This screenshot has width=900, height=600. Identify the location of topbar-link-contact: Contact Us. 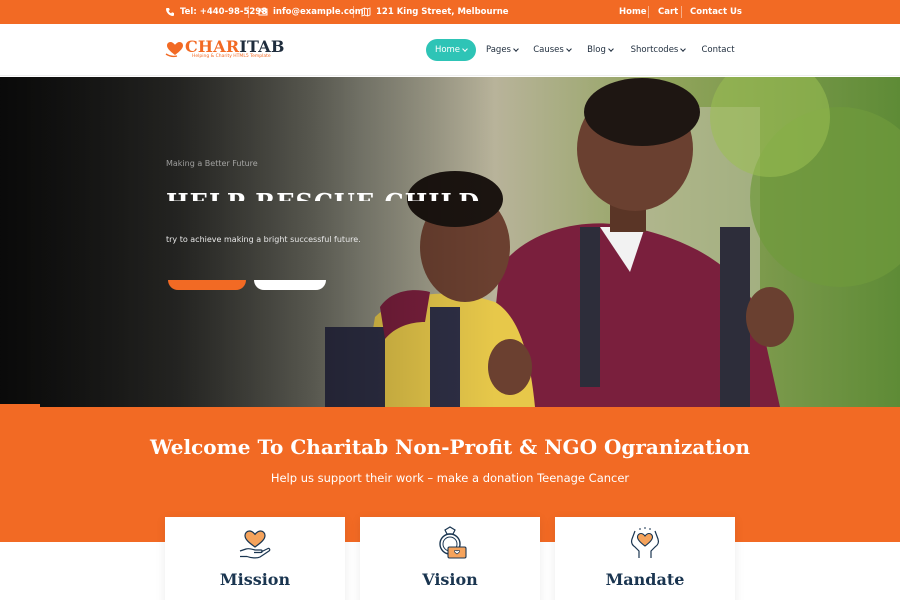
(716, 12).